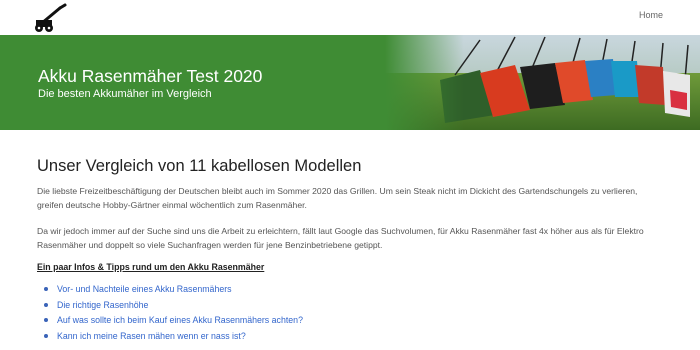 Image resolution: width=700 pixels, height=350 pixels. I want to click on hero-subtitle: Die besten Akkumäher im Vergleich, so click(125, 94).